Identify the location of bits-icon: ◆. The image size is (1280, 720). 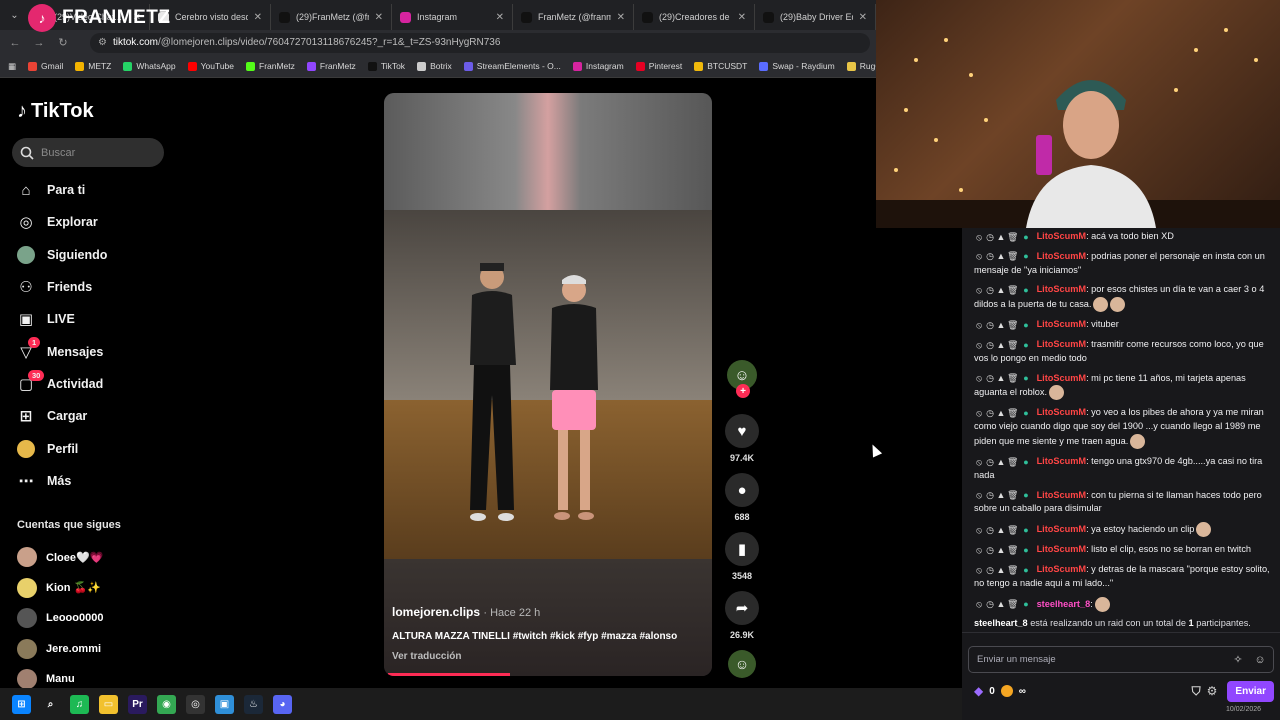
(978, 691).